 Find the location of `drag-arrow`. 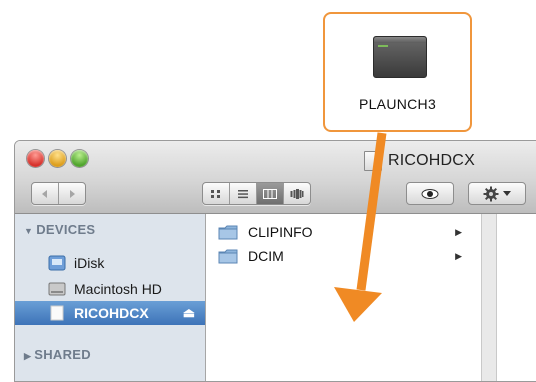

drag-arrow is located at coordinates (360, 227).